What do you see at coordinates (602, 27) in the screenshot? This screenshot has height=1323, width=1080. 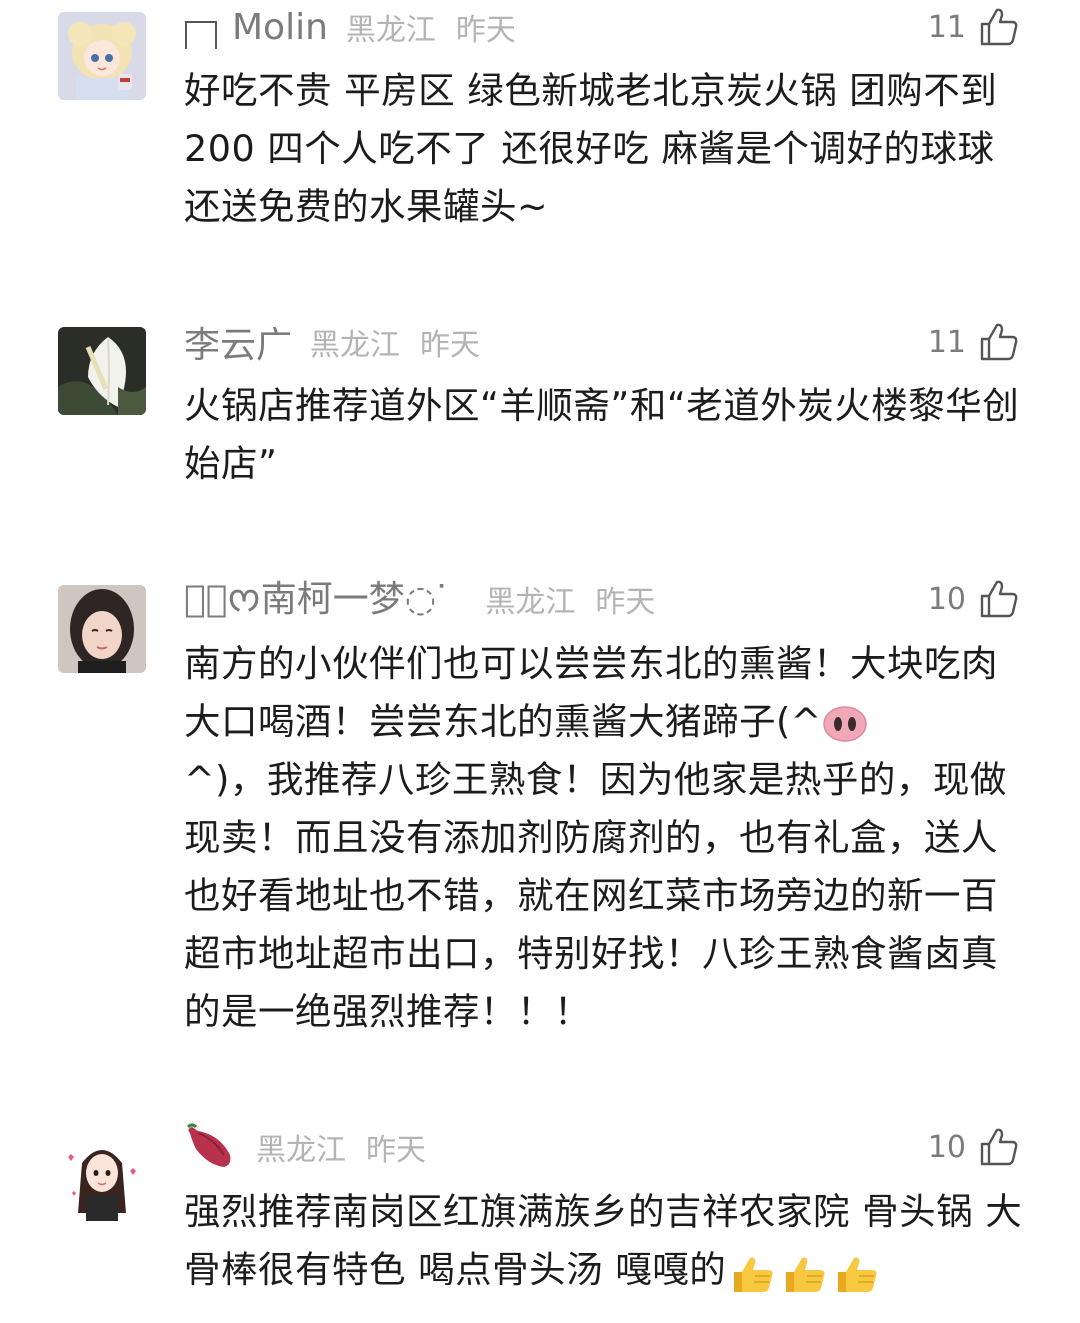 I see `comment-header: Molin 黑龙江 昨天 11` at bounding box center [602, 27].